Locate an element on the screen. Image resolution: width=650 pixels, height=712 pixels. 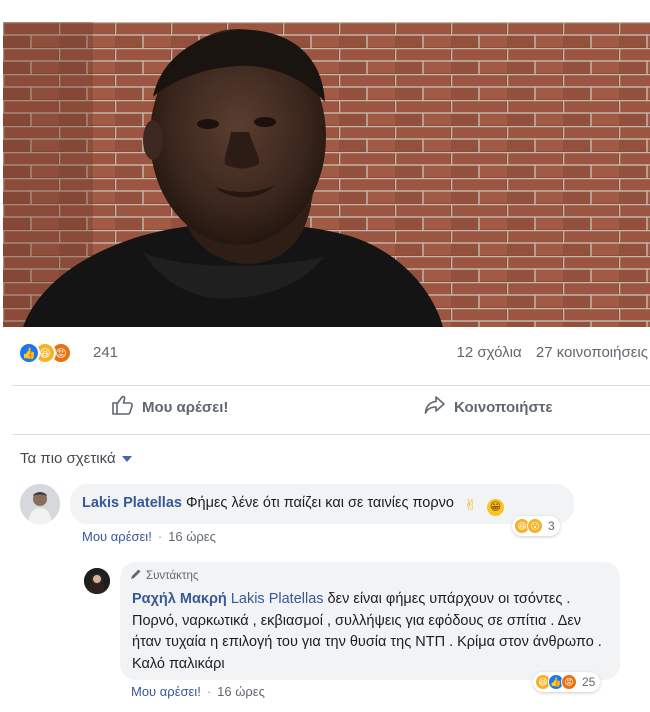
like-button-label: Μου αρέσει! is located at coordinates (185, 407).